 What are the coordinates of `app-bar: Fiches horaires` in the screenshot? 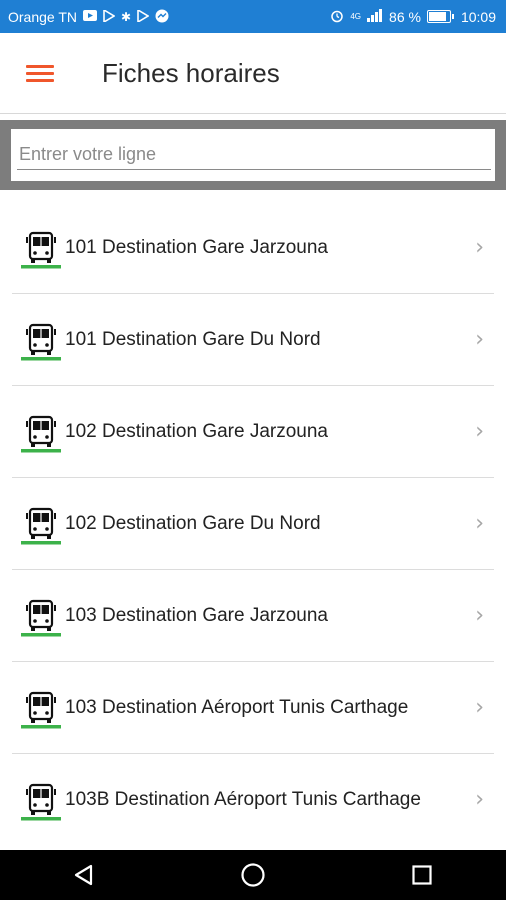 It's located at (253, 73).